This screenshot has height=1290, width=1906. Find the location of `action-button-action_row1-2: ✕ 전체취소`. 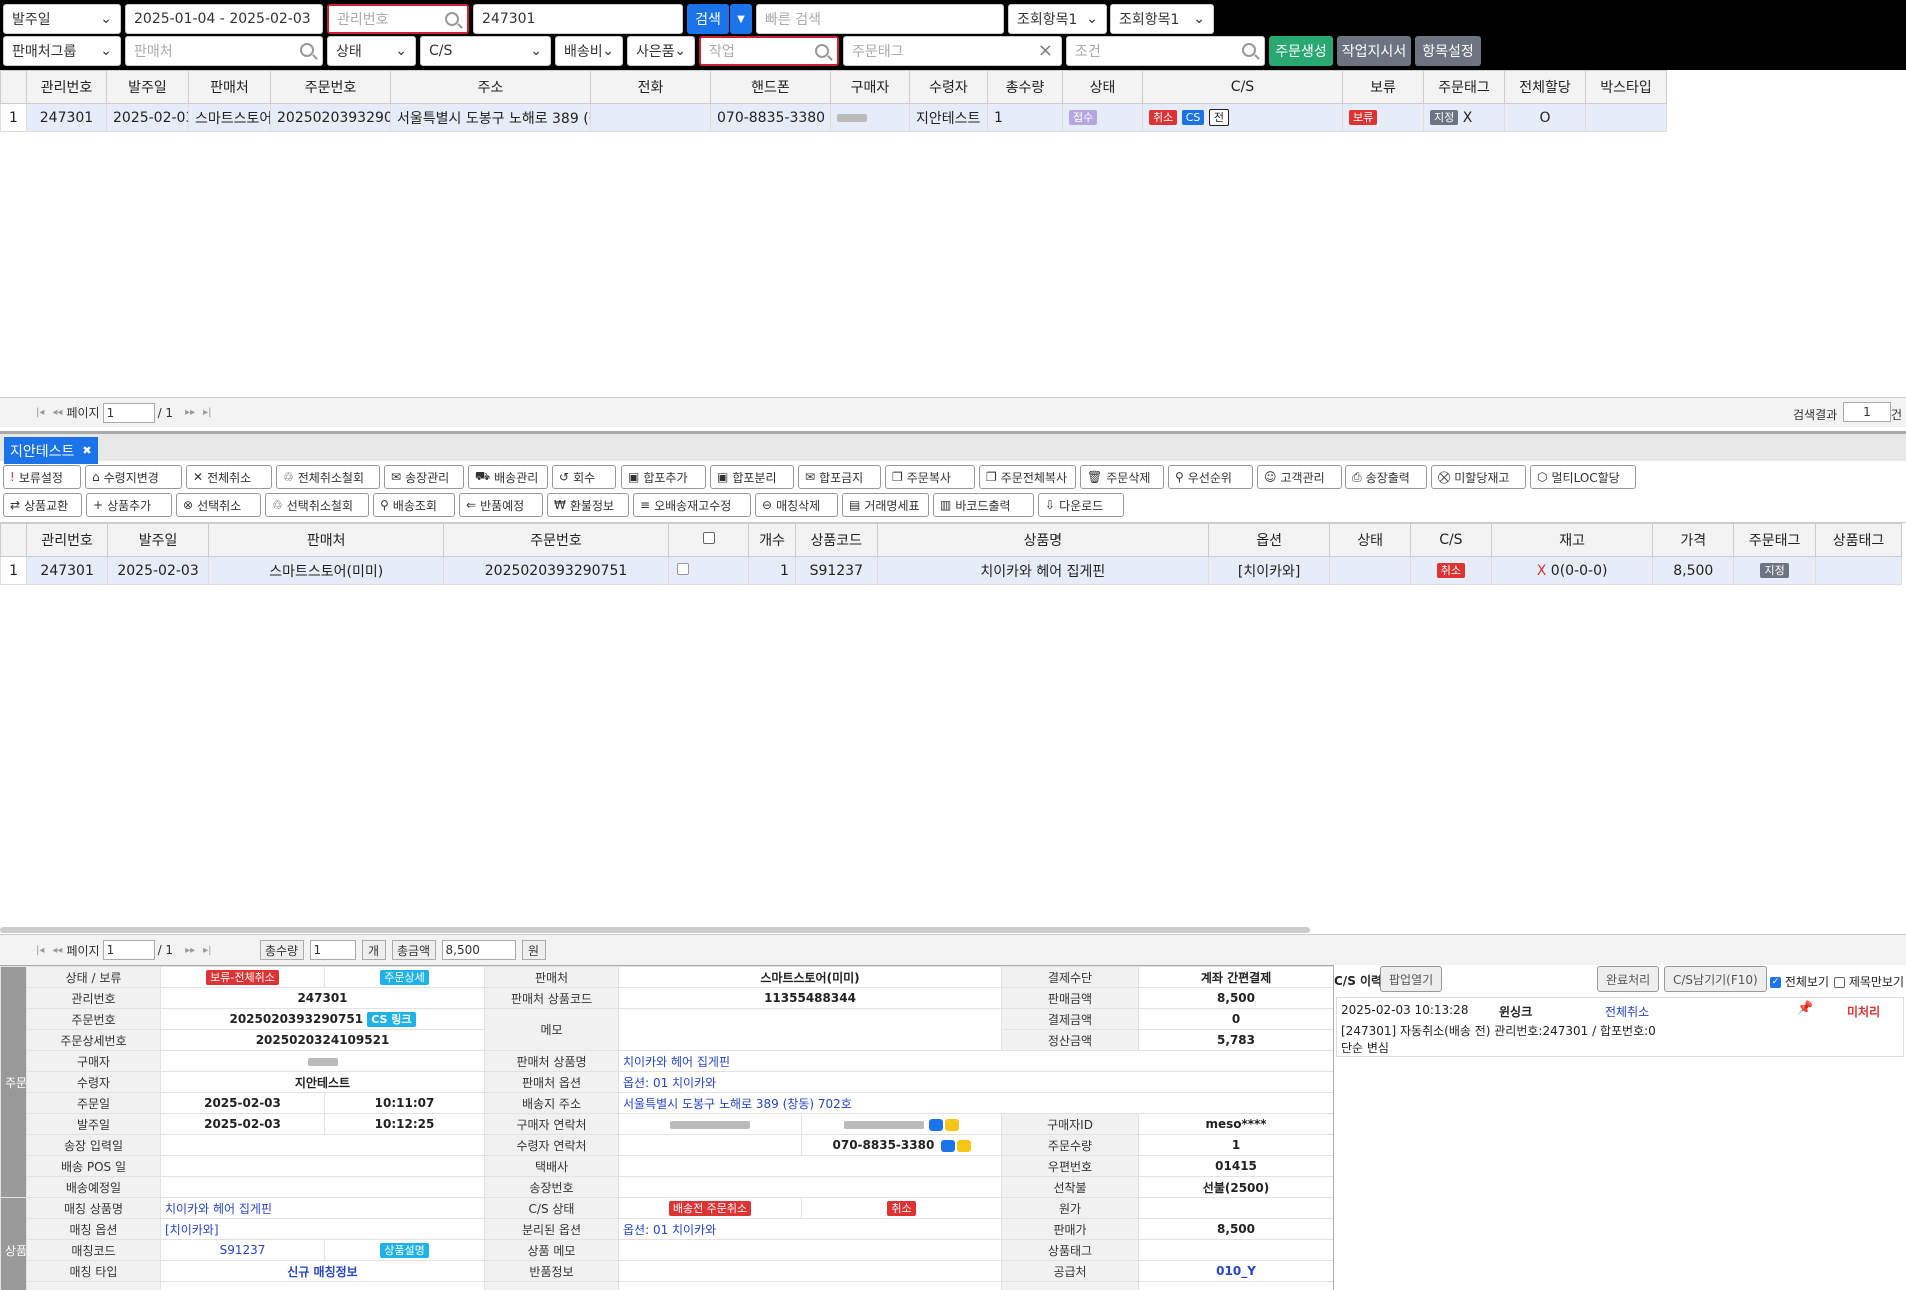

action-button-action_row1-2: ✕ 전체취소 is located at coordinates (229, 477).